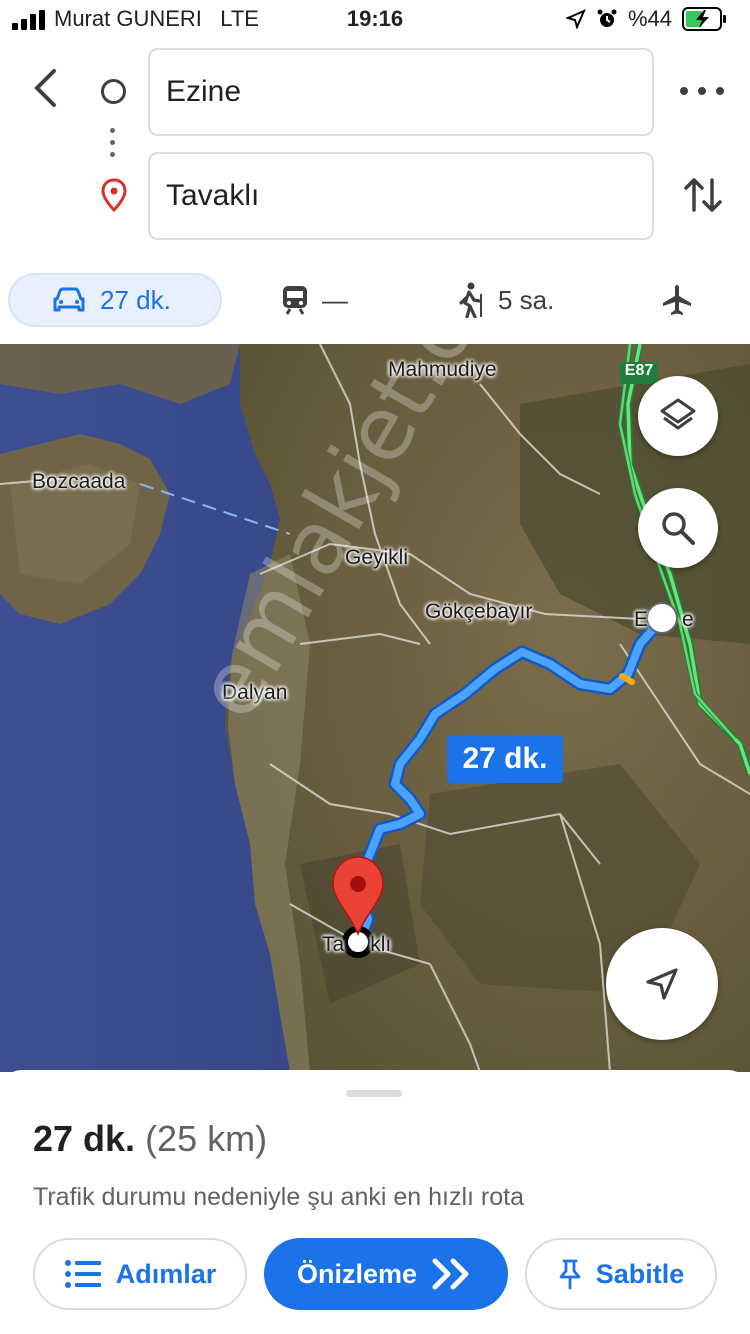  I want to click on navigation-arrow-icon, so click(662, 984).